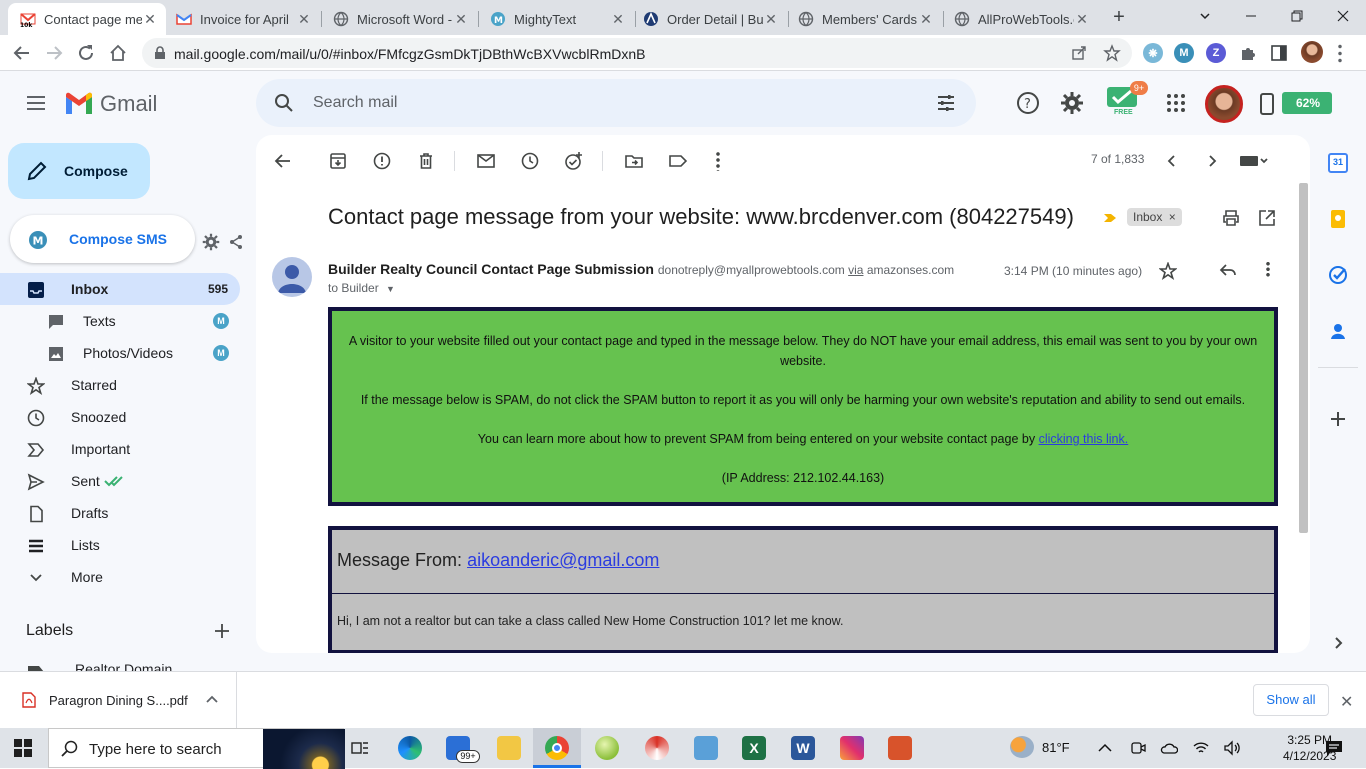  I want to click on tab-microsoft-word: Microsoft Word - ✕, so click(399, 19).